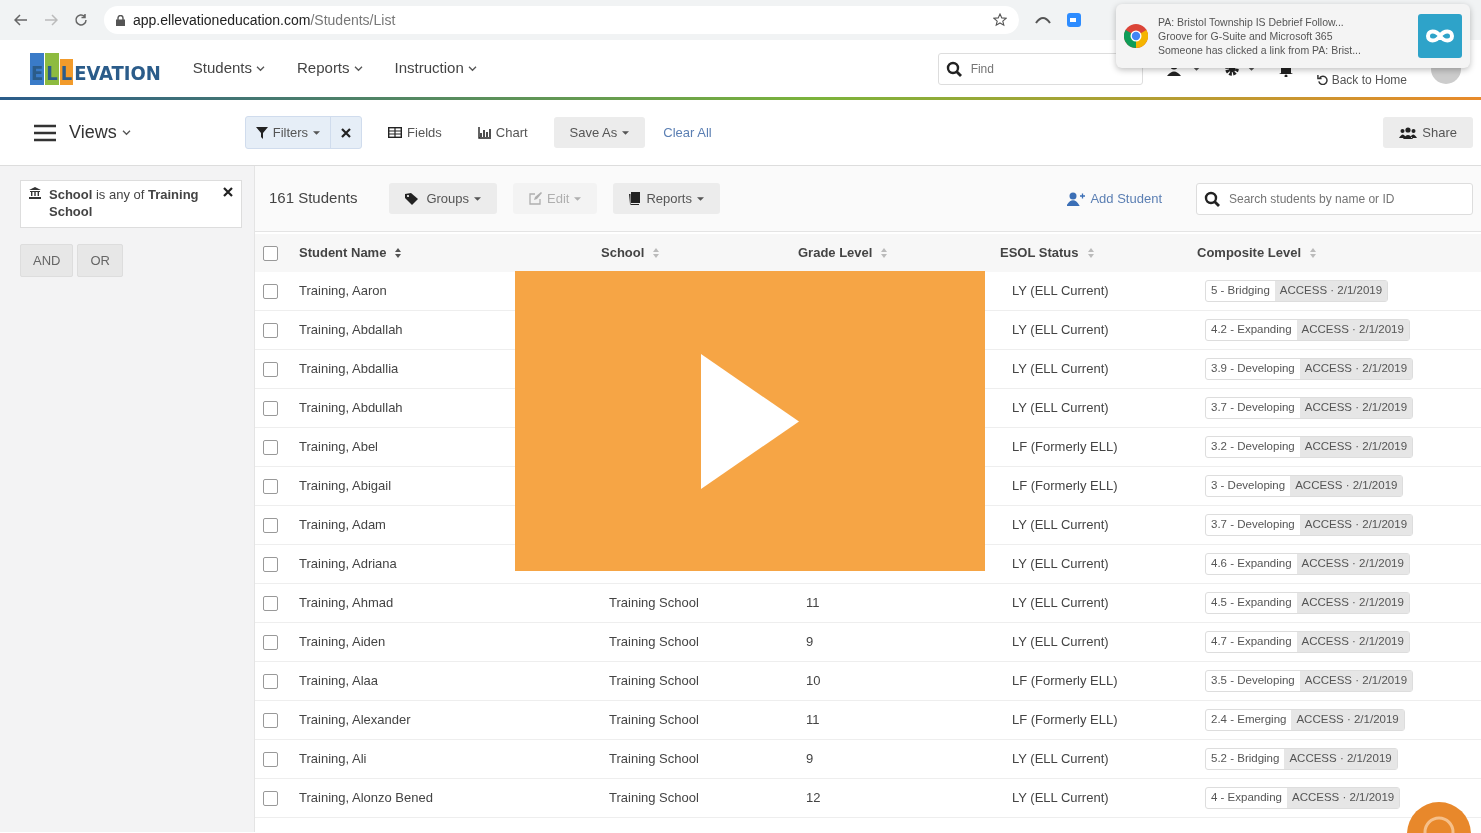 The width and height of the screenshot is (1481, 833). What do you see at coordinates (47, 260) in the screenshot?
I see `operator-button: AND` at bounding box center [47, 260].